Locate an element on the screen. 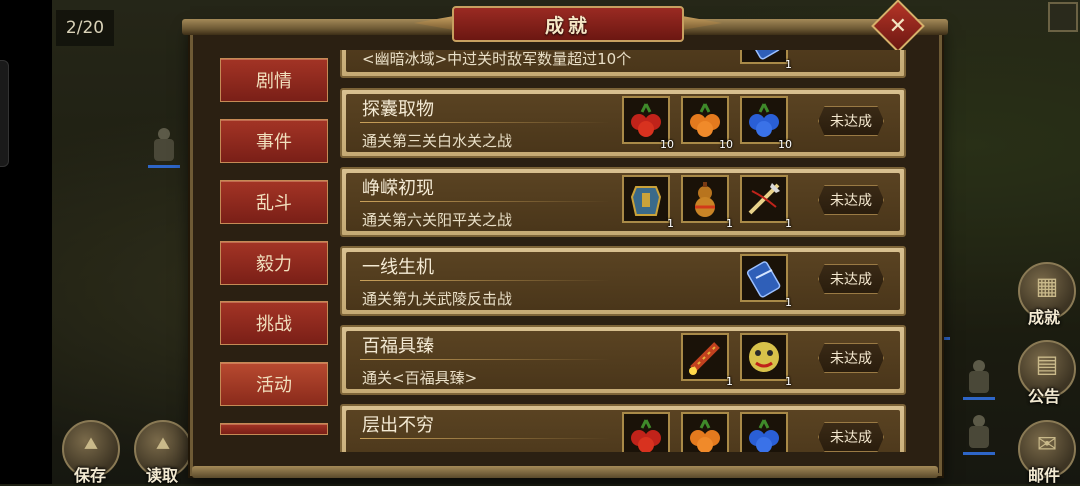 Image resolution: width=1080 pixels, height=486 pixels. tab-label: 活动 is located at coordinates (274, 385).